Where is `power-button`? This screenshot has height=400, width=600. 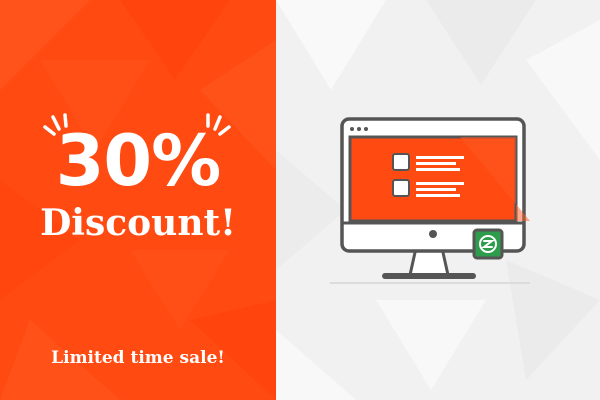
power-button is located at coordinates (433, 234).